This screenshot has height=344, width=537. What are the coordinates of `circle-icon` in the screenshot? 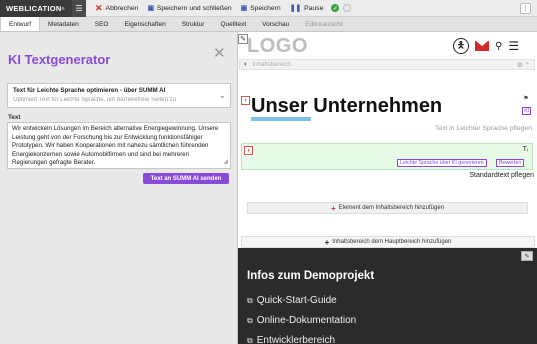 It's located at (347, 8).